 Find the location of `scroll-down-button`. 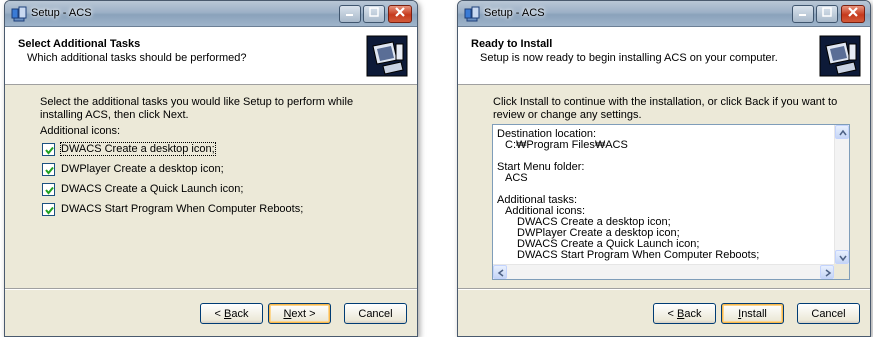

scroll-down-button is located at coordinates (842, 257).